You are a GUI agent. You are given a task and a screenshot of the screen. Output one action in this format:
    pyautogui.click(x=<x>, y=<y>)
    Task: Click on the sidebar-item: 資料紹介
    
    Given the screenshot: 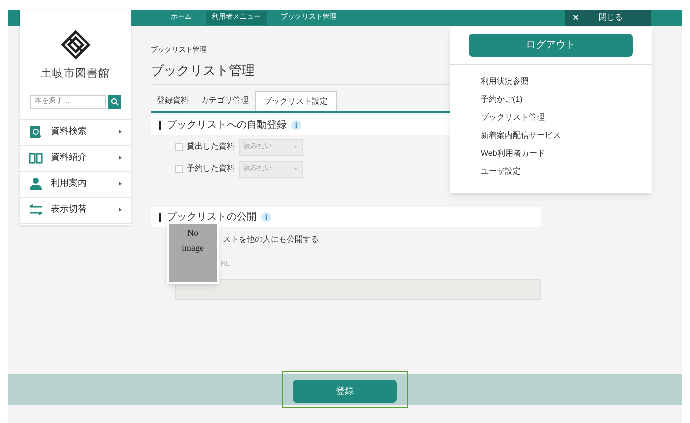 What is the action you would take?
    pyautogui.click(x=75, y=159)
    